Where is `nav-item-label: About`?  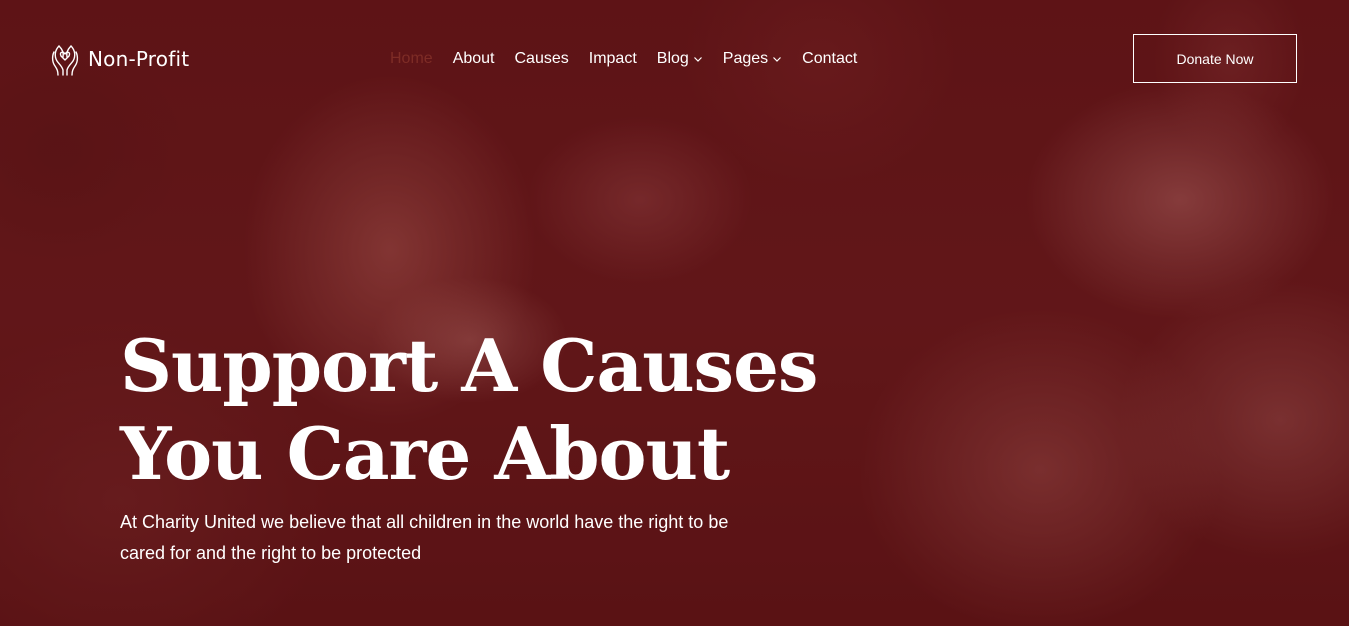
nav-item-label: About is located at coordinates (473, 58).